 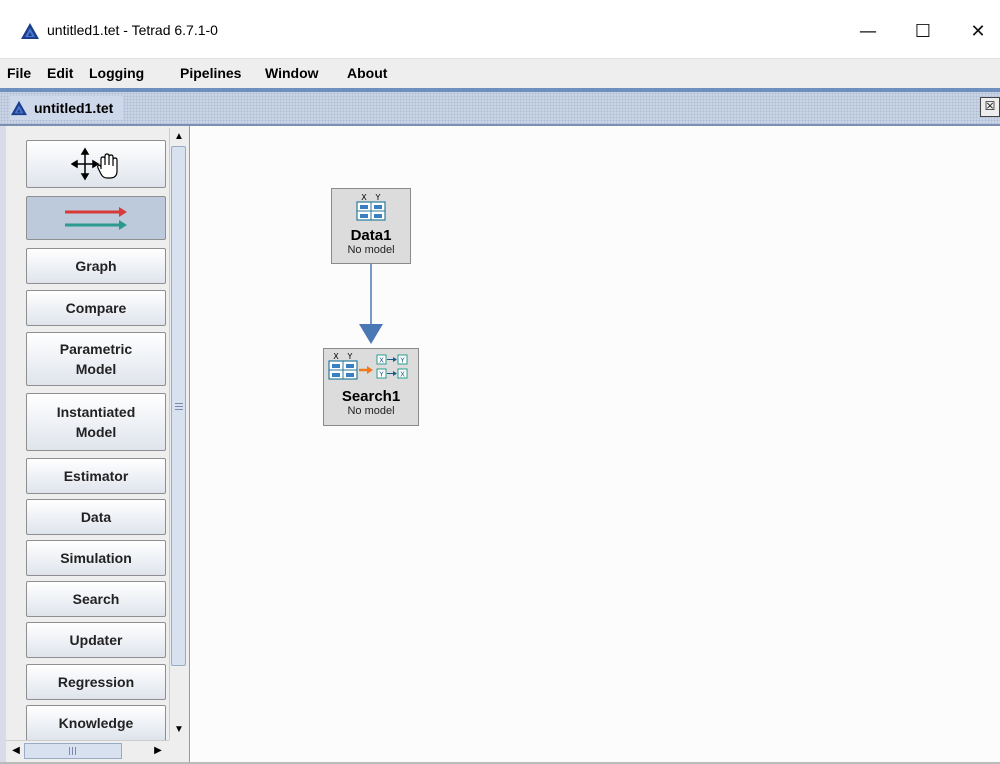 What do you see at coordinates (60, 73) in the screenshot?
I see `menu-edit: Edit` at bounding box center [60, 73].